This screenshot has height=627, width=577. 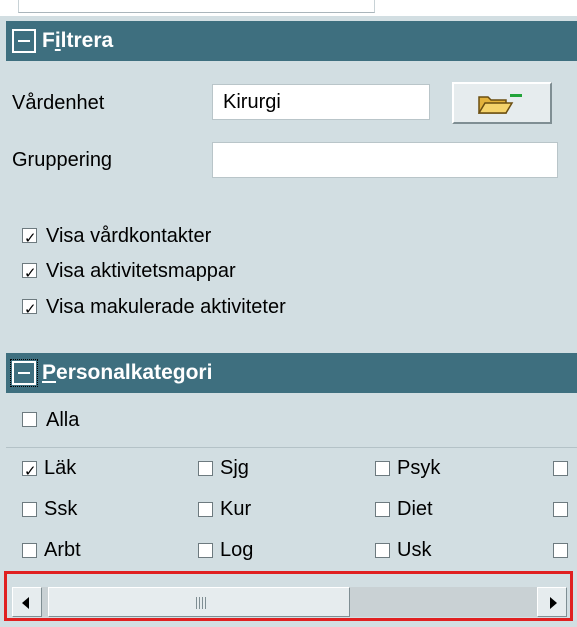 I want to click on divider, so click(x=291, y=447).